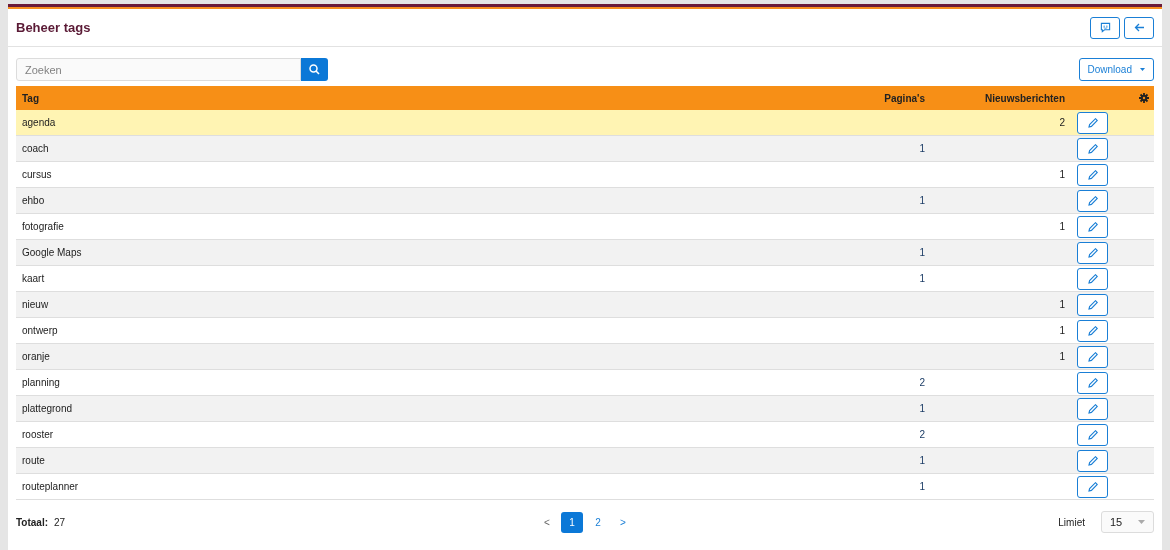 The image size is (1170, 550). I want to click on back-button, so click(1139, 27).